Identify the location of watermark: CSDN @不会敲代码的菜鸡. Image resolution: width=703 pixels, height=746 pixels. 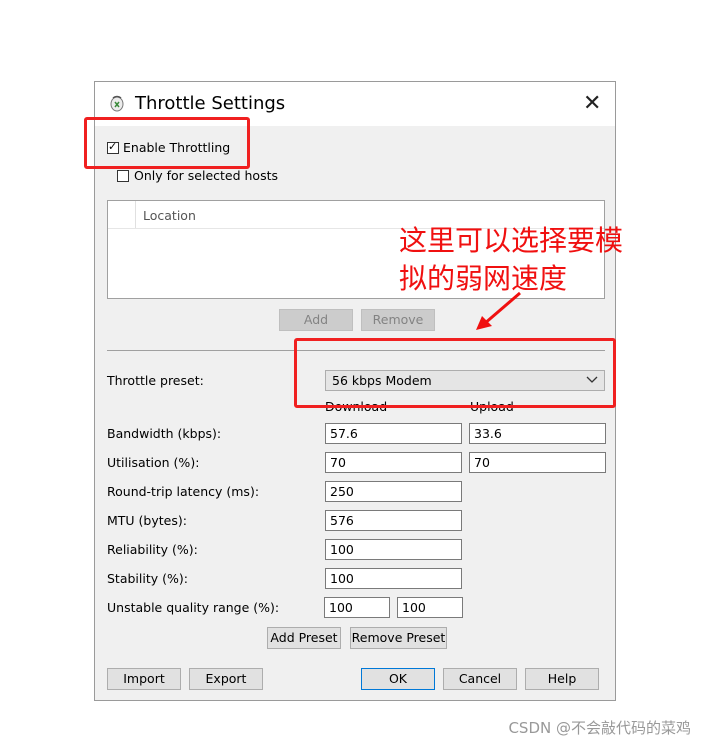
(599, 728).